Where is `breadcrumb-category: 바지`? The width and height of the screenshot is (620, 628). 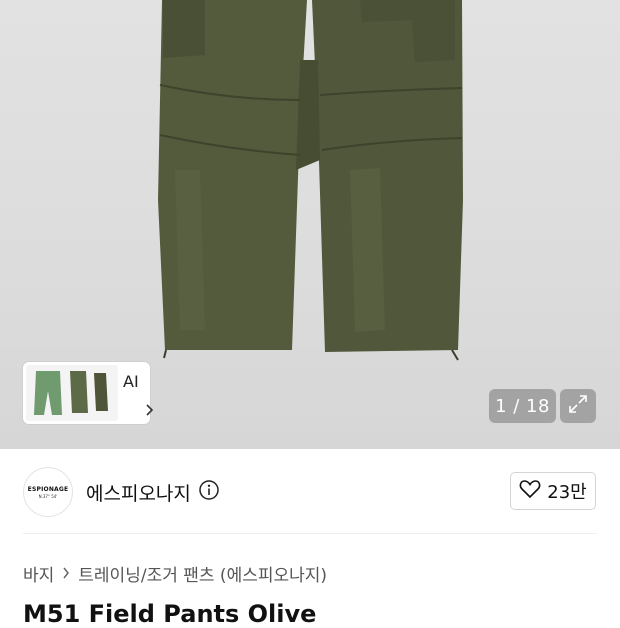
breadcrumb-category: 바지 is located at coordinates (38, 573).